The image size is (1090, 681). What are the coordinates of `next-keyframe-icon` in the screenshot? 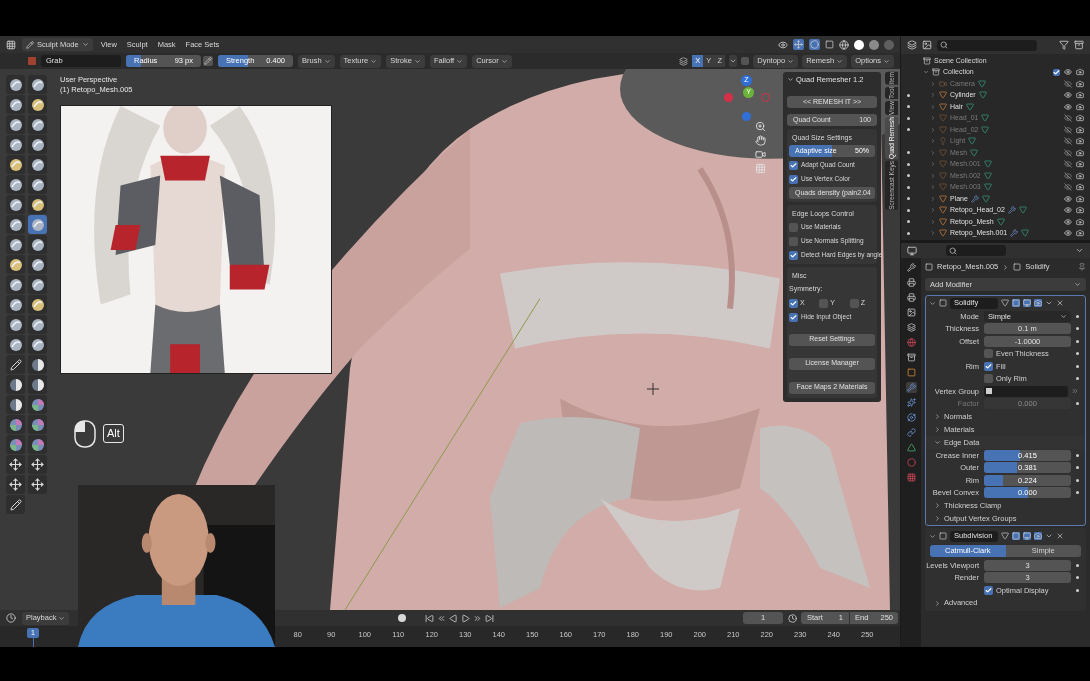 It's located at (477, 618).